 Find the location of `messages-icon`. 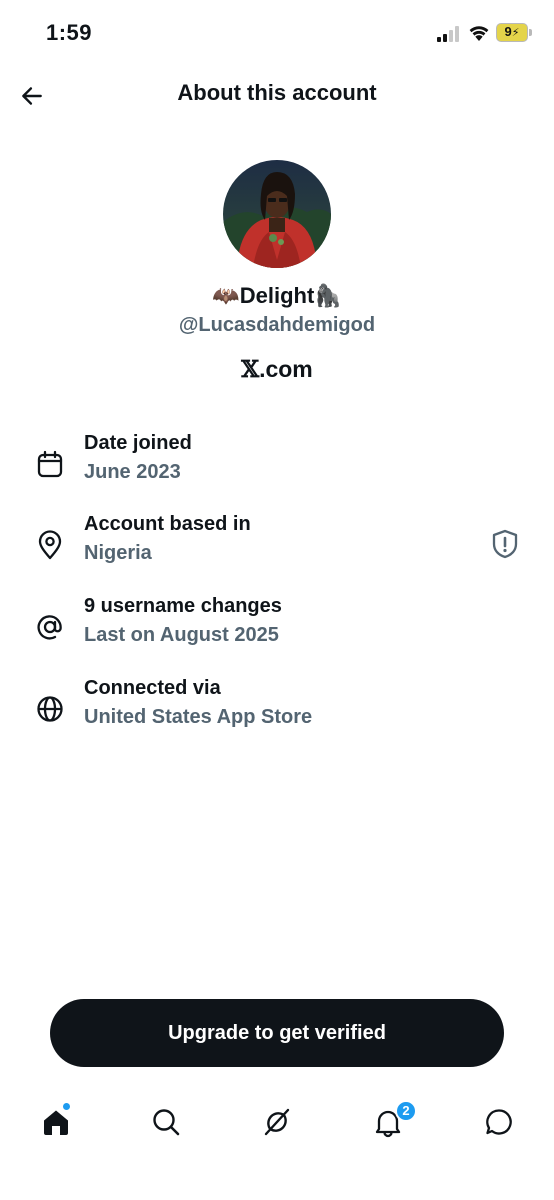

messages-icon is located at coordinates (499, 1122).